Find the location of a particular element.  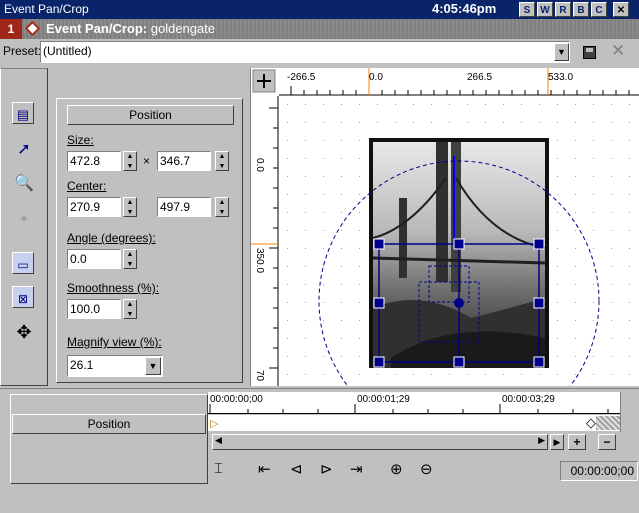

smoothness-spinner: ▲ ▼ is located at coordinates (130, 309).